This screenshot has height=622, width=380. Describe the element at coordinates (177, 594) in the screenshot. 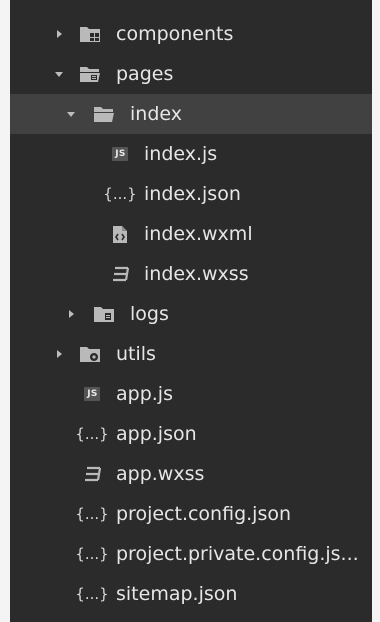

I see `tree-item-label: sitemap.json` at that location.